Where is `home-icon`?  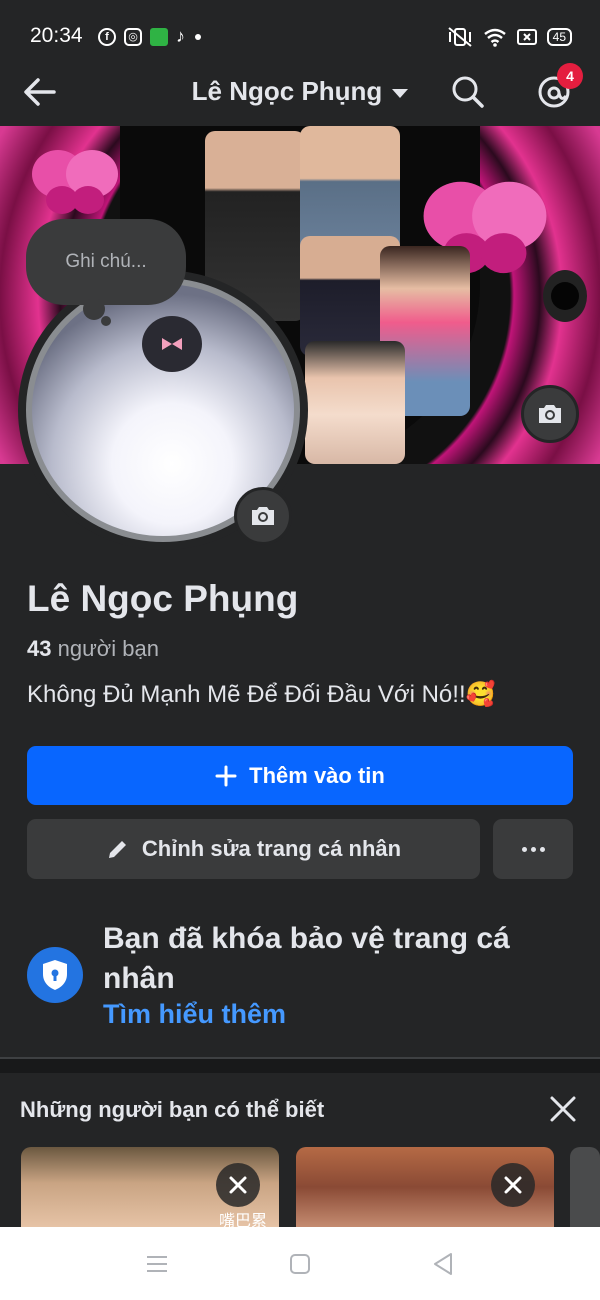
home-icon is located at coordinates (300, 1264).